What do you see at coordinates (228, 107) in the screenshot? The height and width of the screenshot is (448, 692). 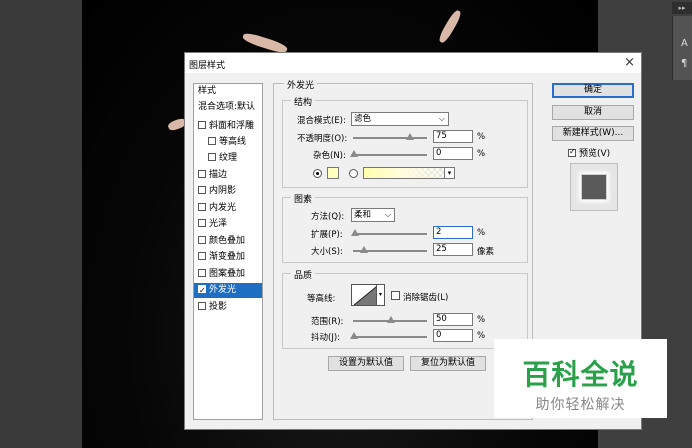 I see `blend-options-item: 混合选项:默认` at bounding box center [228, 107].